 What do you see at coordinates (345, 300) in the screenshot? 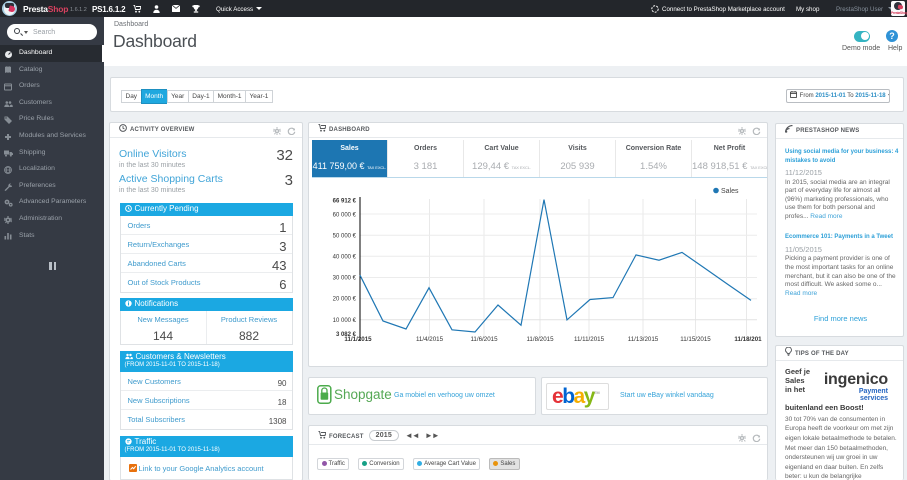
I see `svg-text: 20 000 €` at bounding box center [345, 300].